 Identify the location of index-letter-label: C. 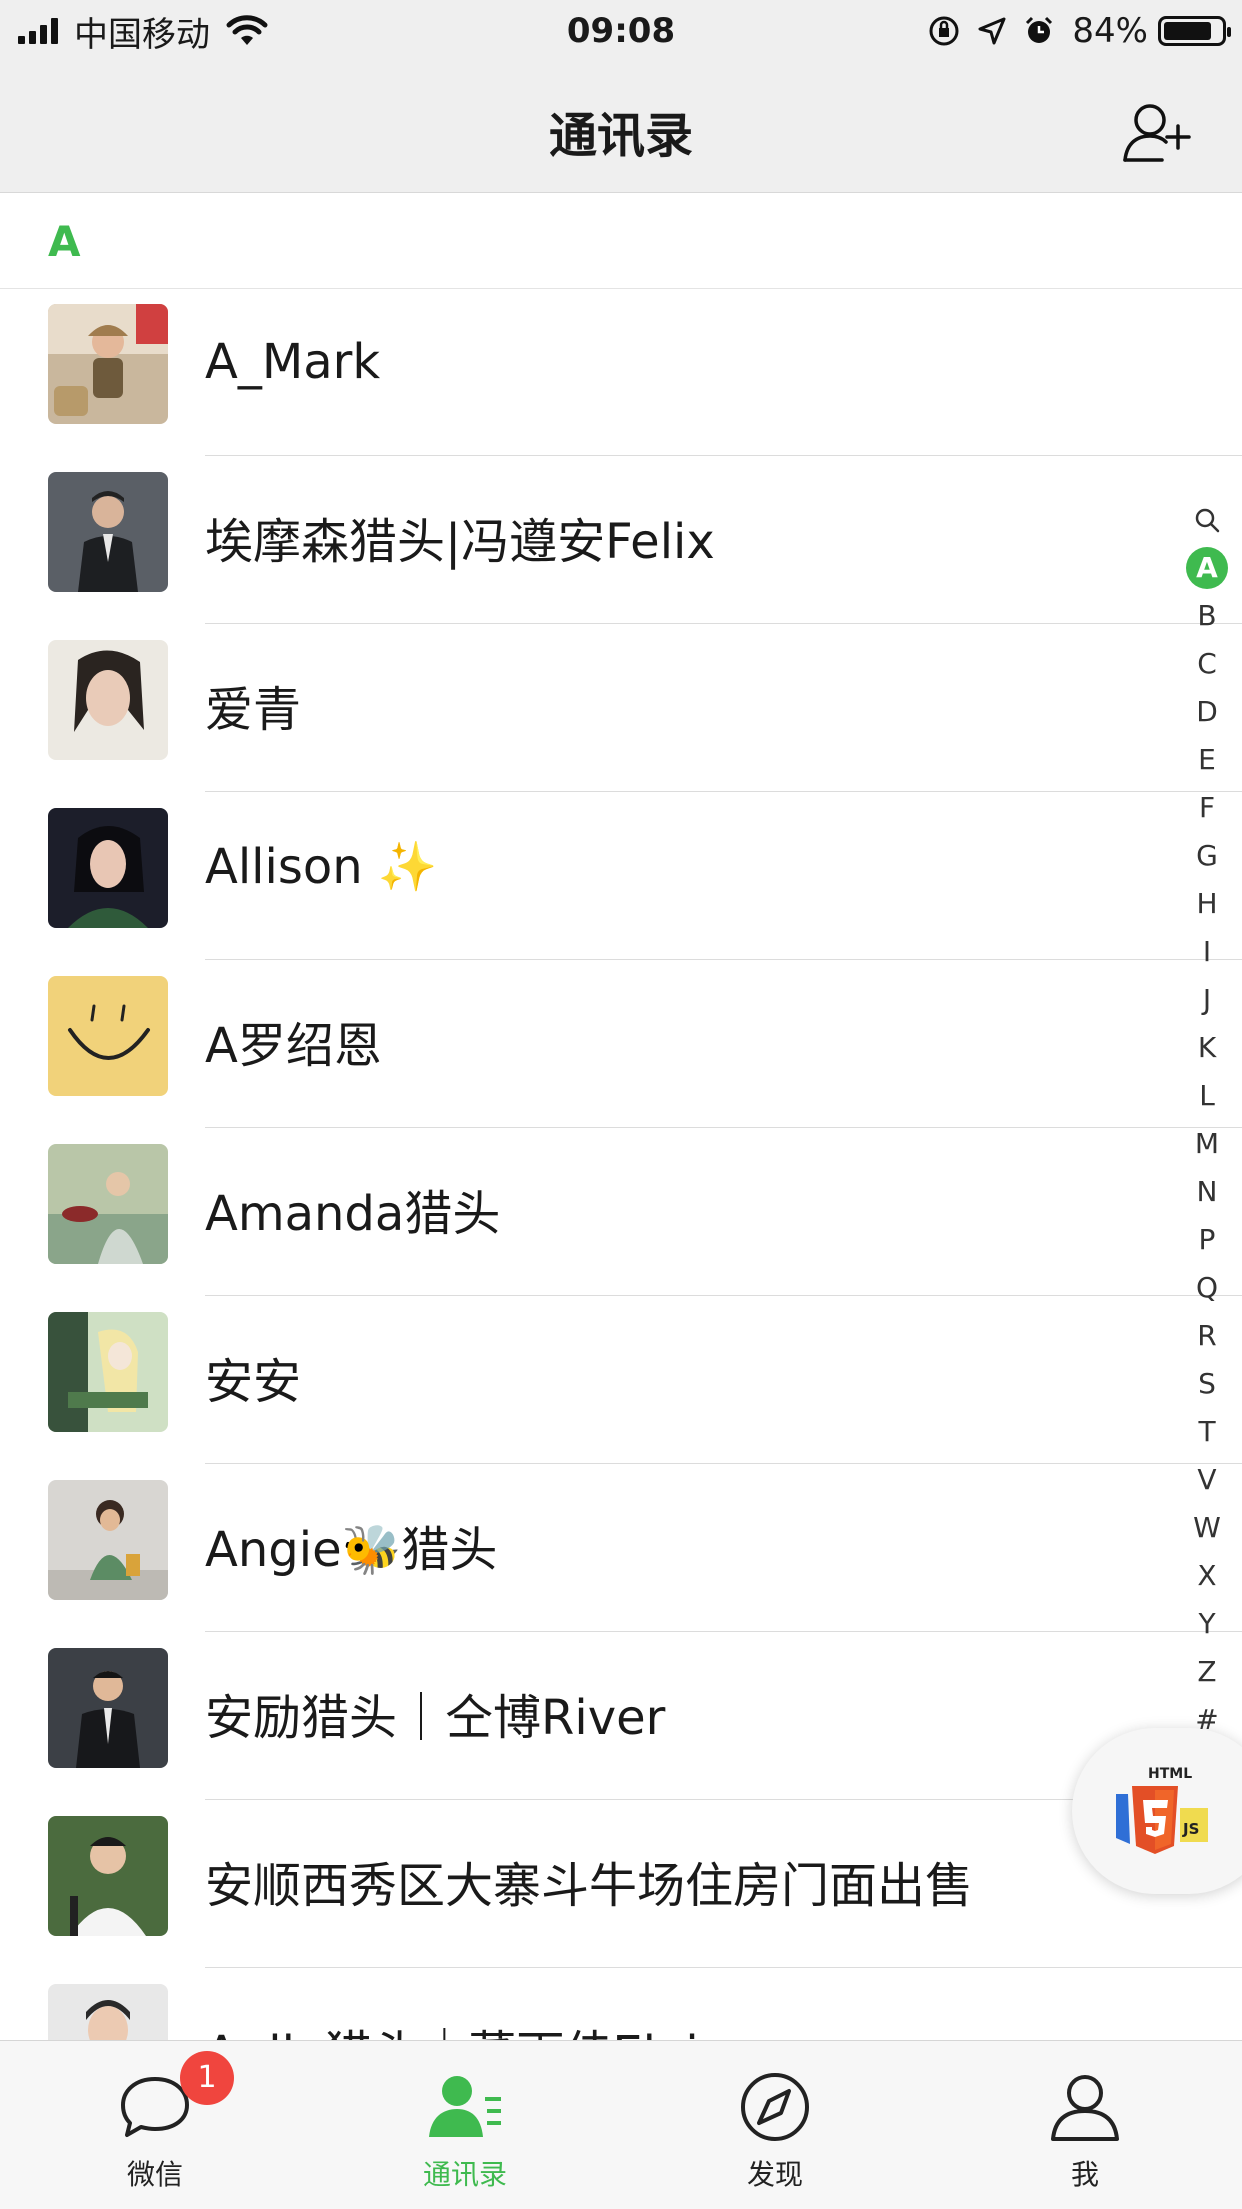
(1207, 663).